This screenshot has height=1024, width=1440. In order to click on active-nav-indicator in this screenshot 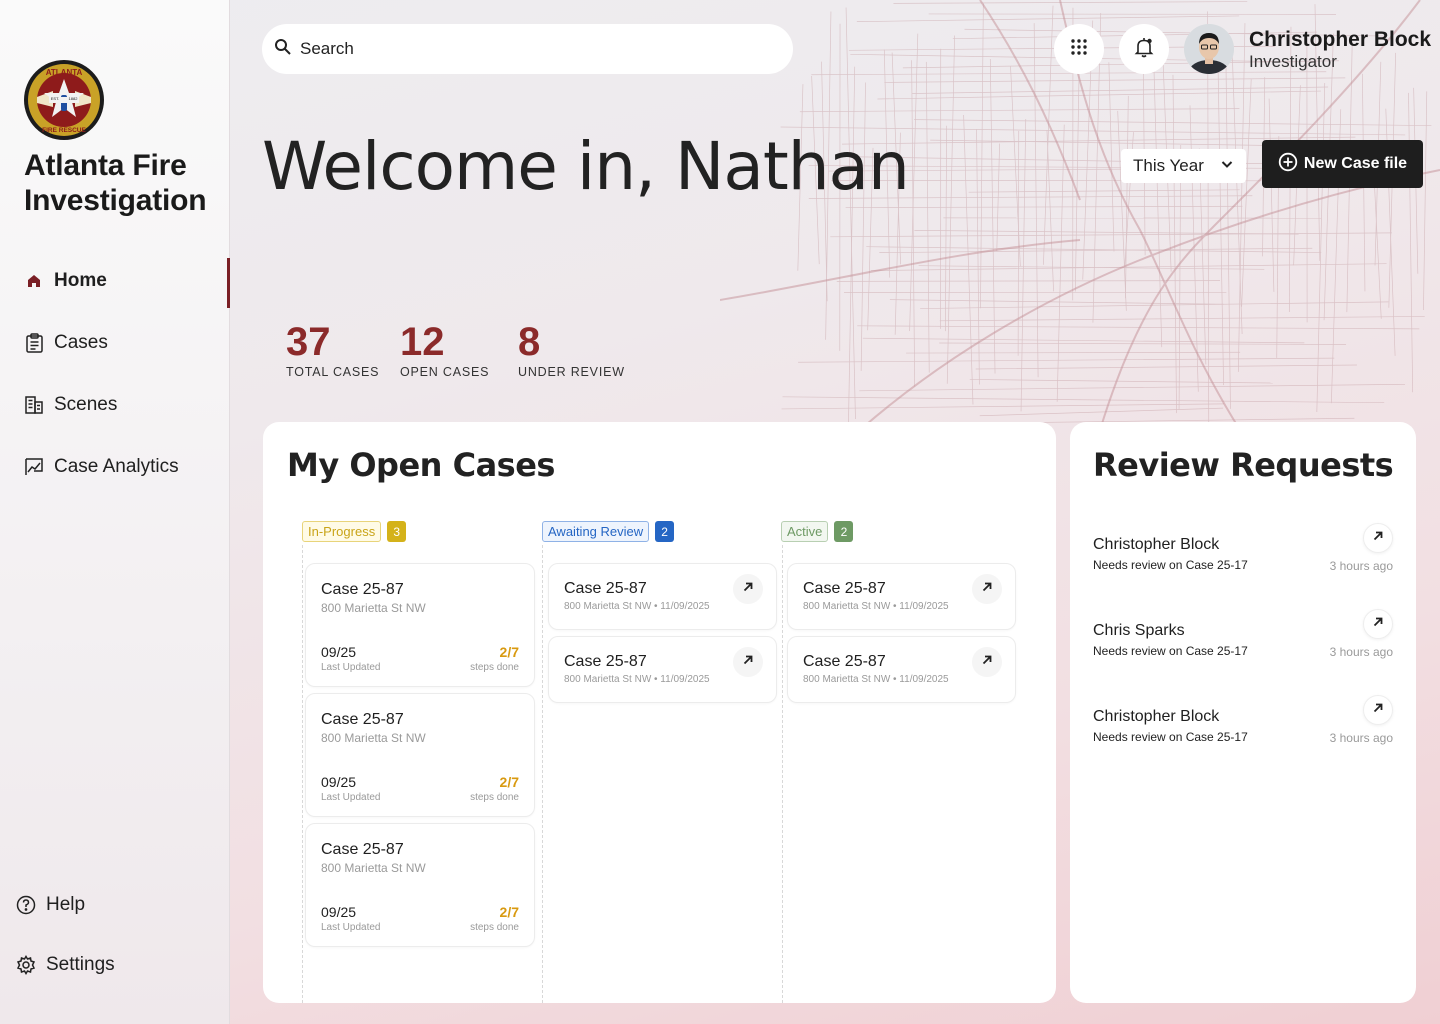, I will do `click(228, 283)`.